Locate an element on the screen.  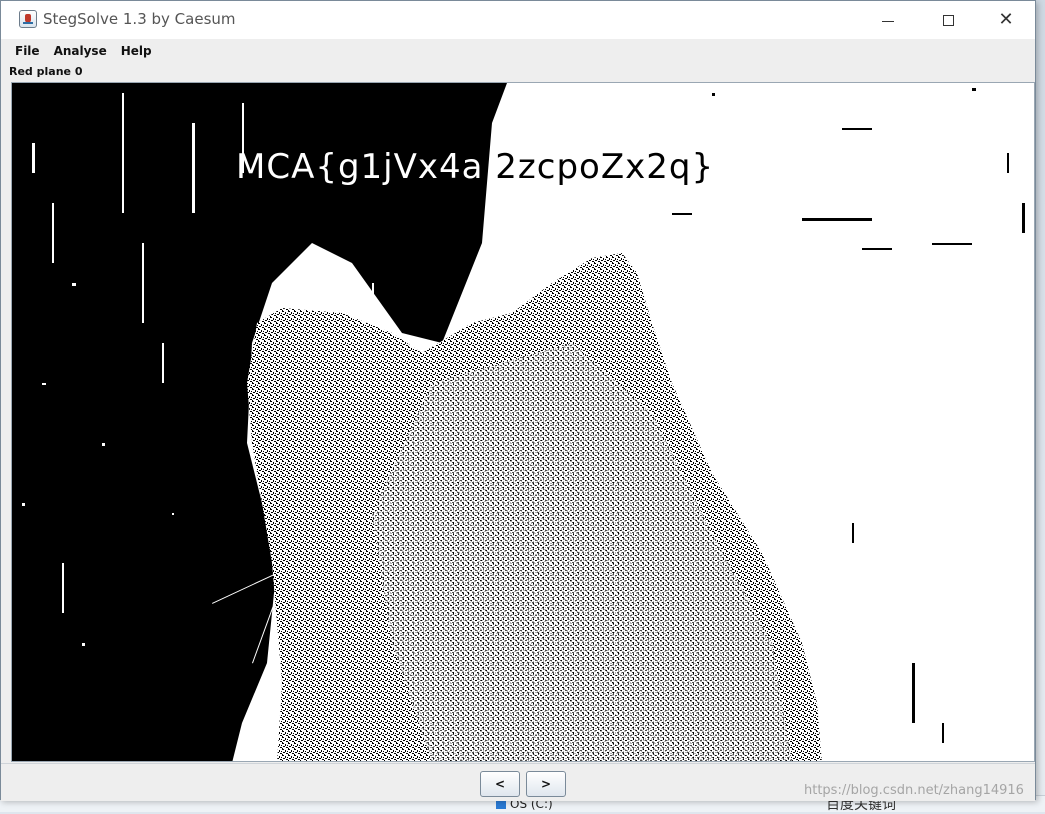
maximize-button is located at coordinates (948, 20).